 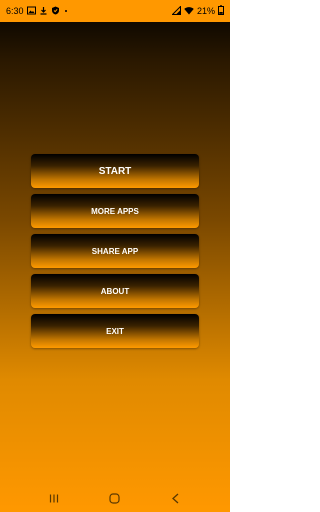 What do you see at coordinates (221, 11) in the screenshot?
I see `battery-icon` at bounding box center [221, 11].